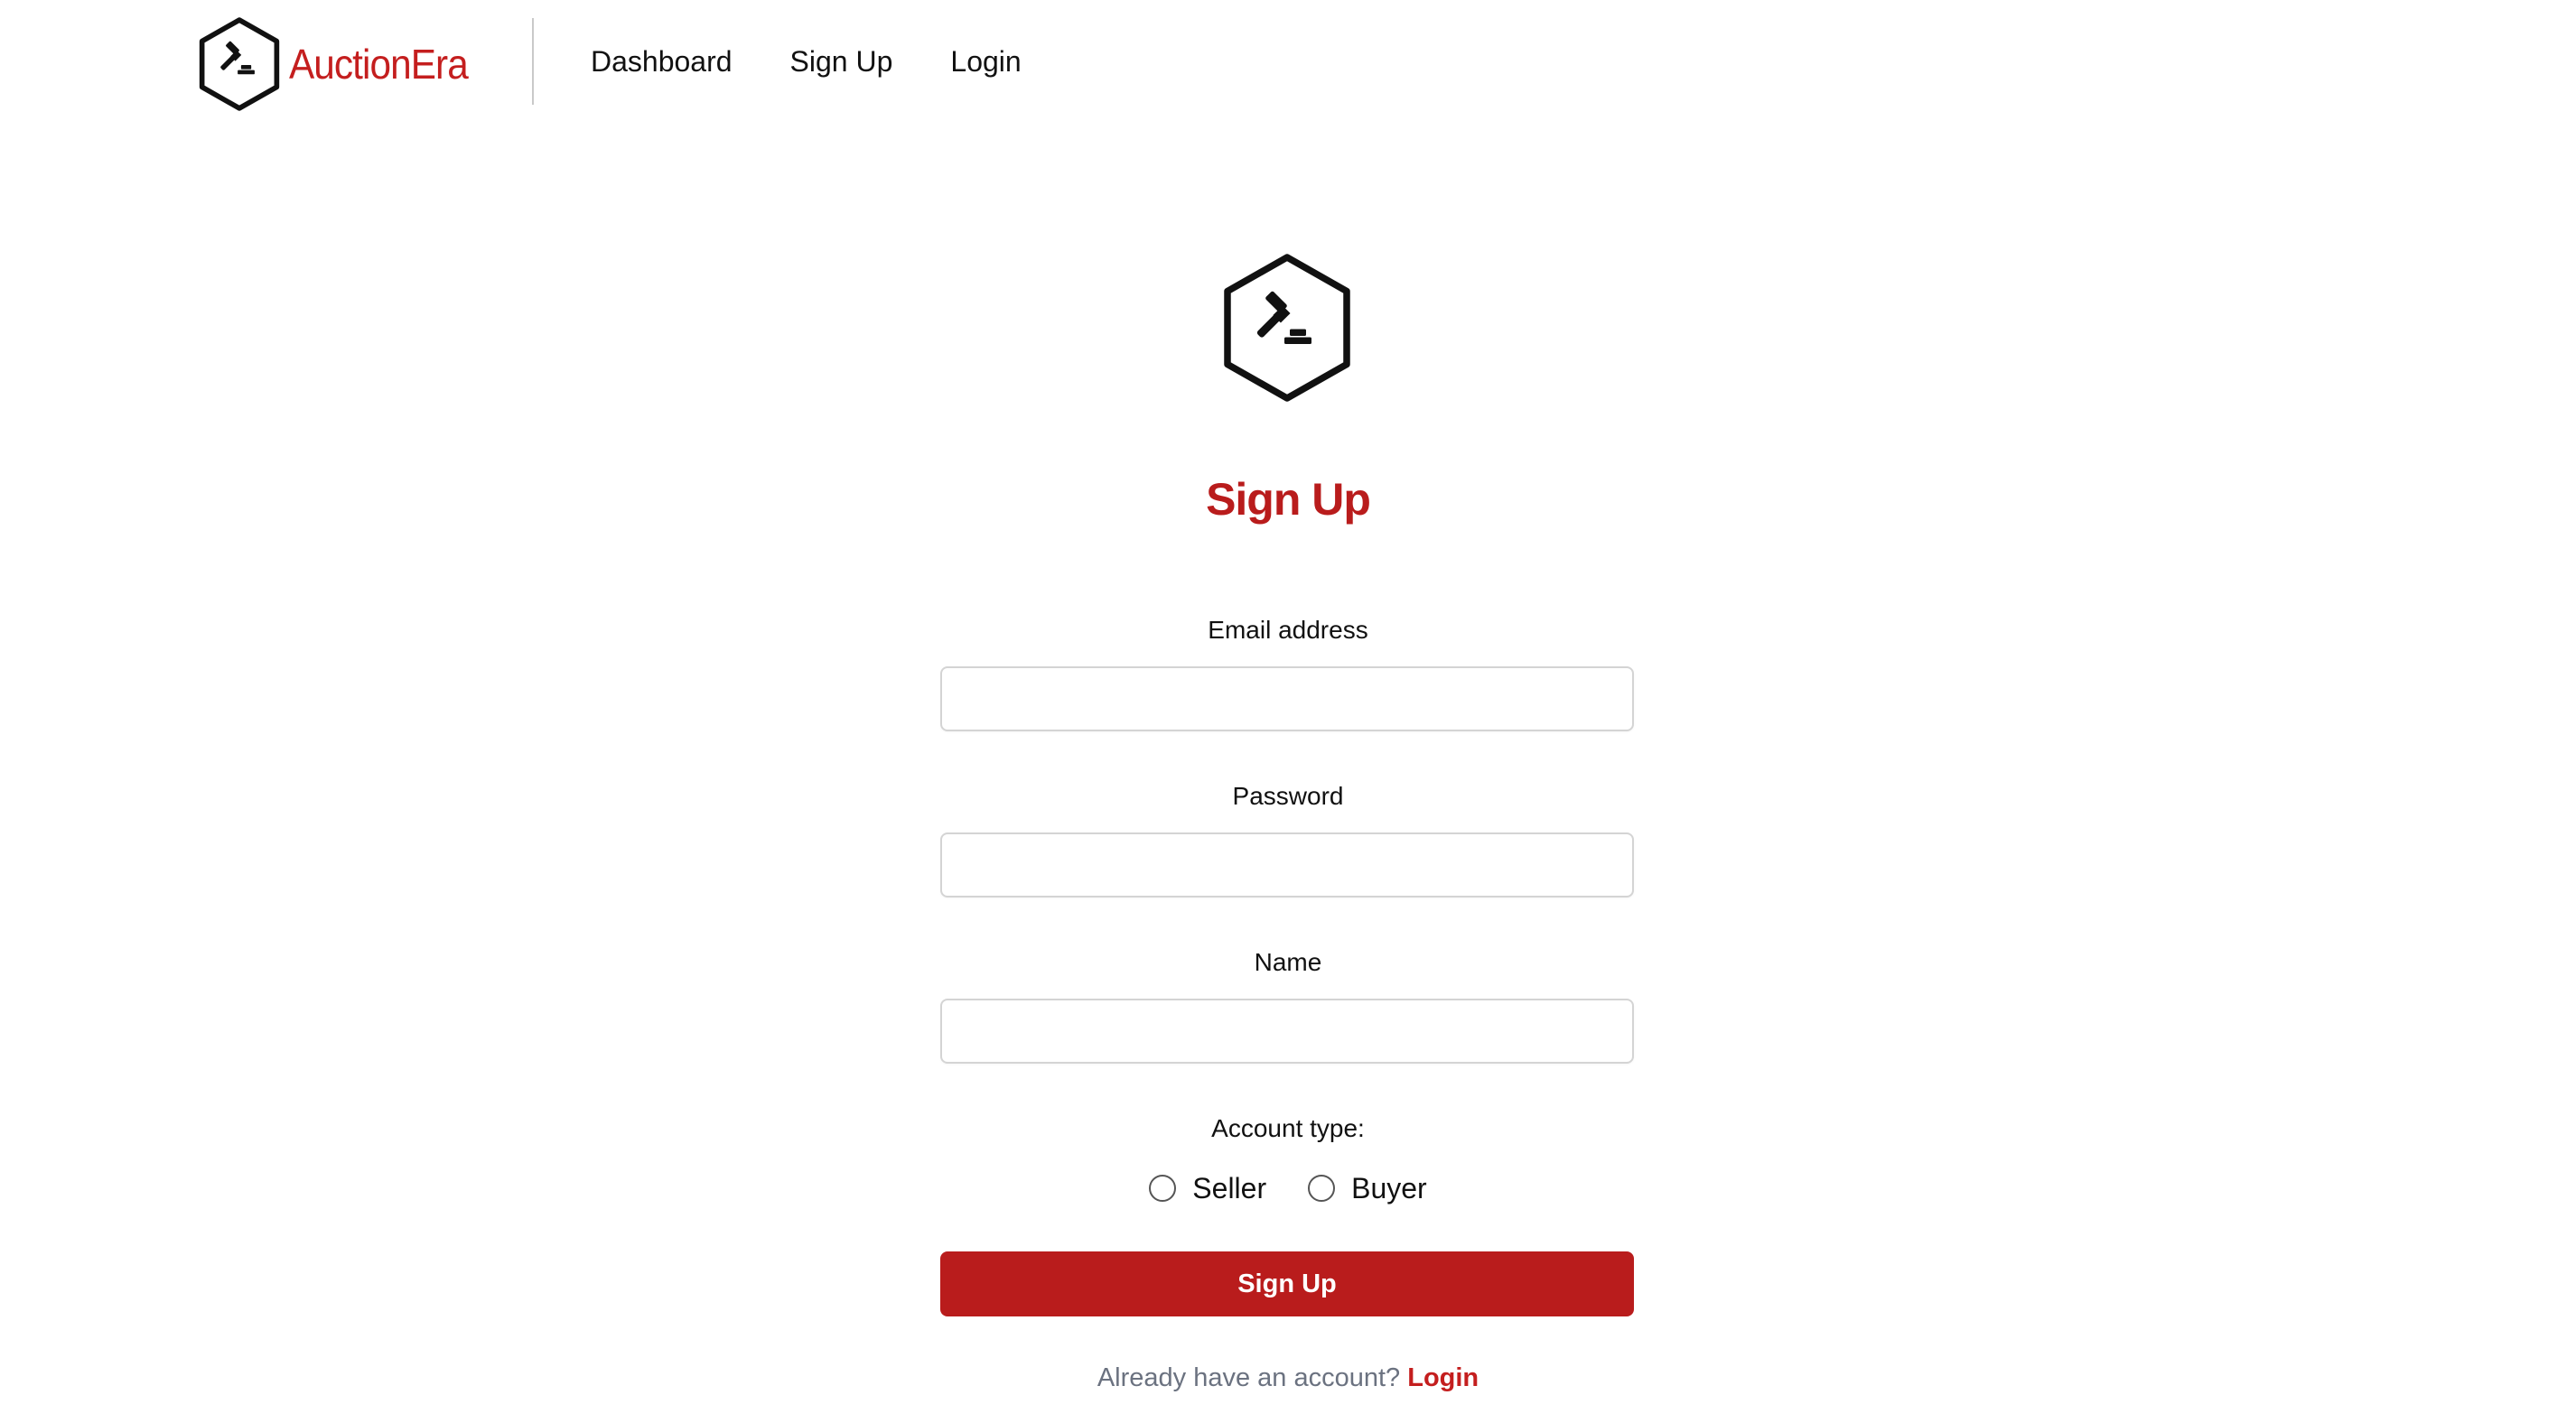  I want to click on brand-name: AuctionEra, so click(379, 64).